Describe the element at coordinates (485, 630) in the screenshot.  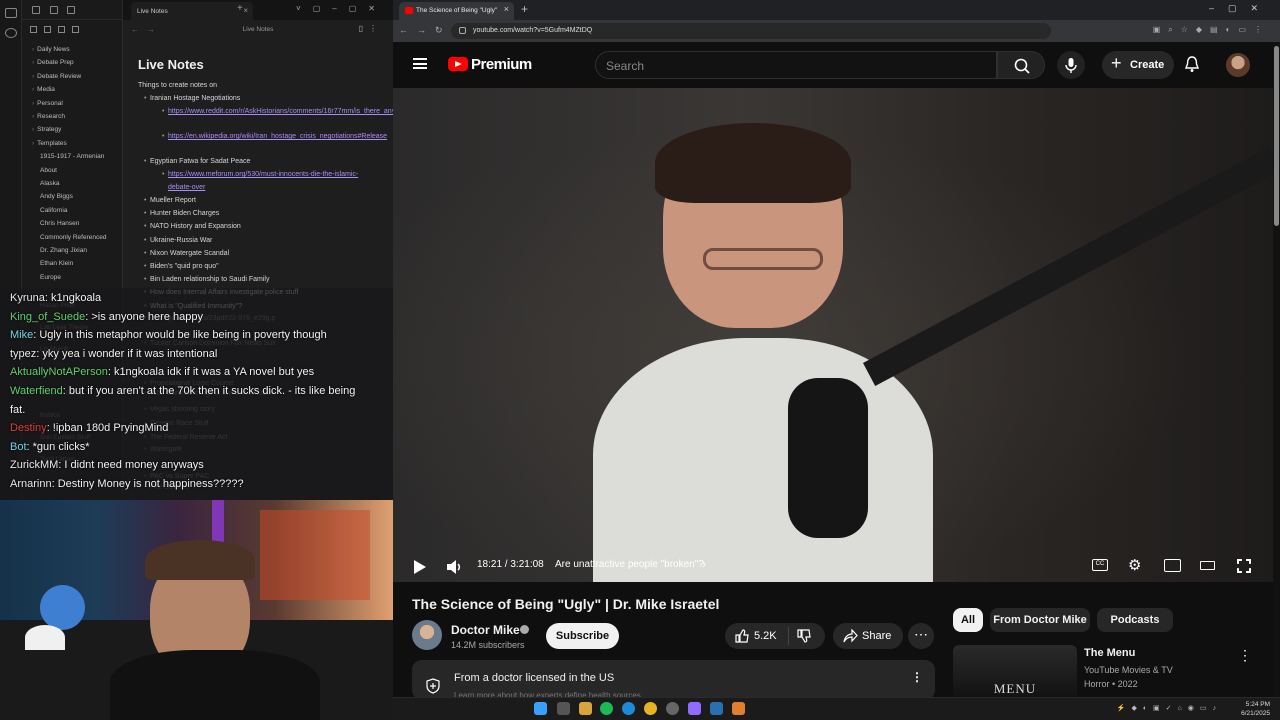
I see `channel-name: Doctor Mike` at that location.